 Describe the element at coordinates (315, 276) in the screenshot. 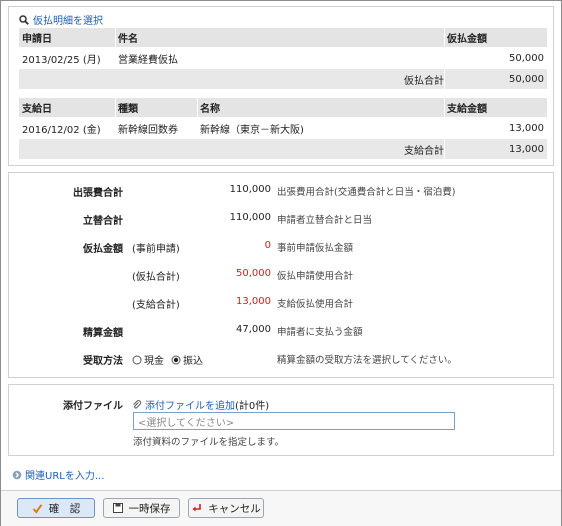

I see `prepaid-adv-desc: 仮払申請使用合計` at that location.